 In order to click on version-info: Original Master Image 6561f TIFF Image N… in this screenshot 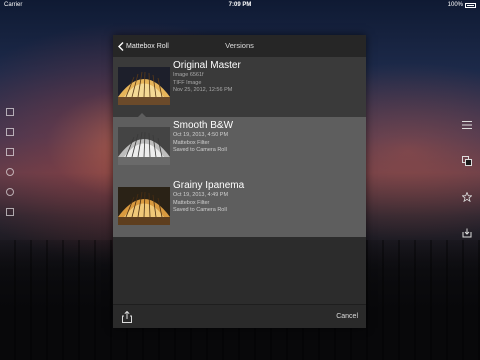, I will do `click(265, 77)`.